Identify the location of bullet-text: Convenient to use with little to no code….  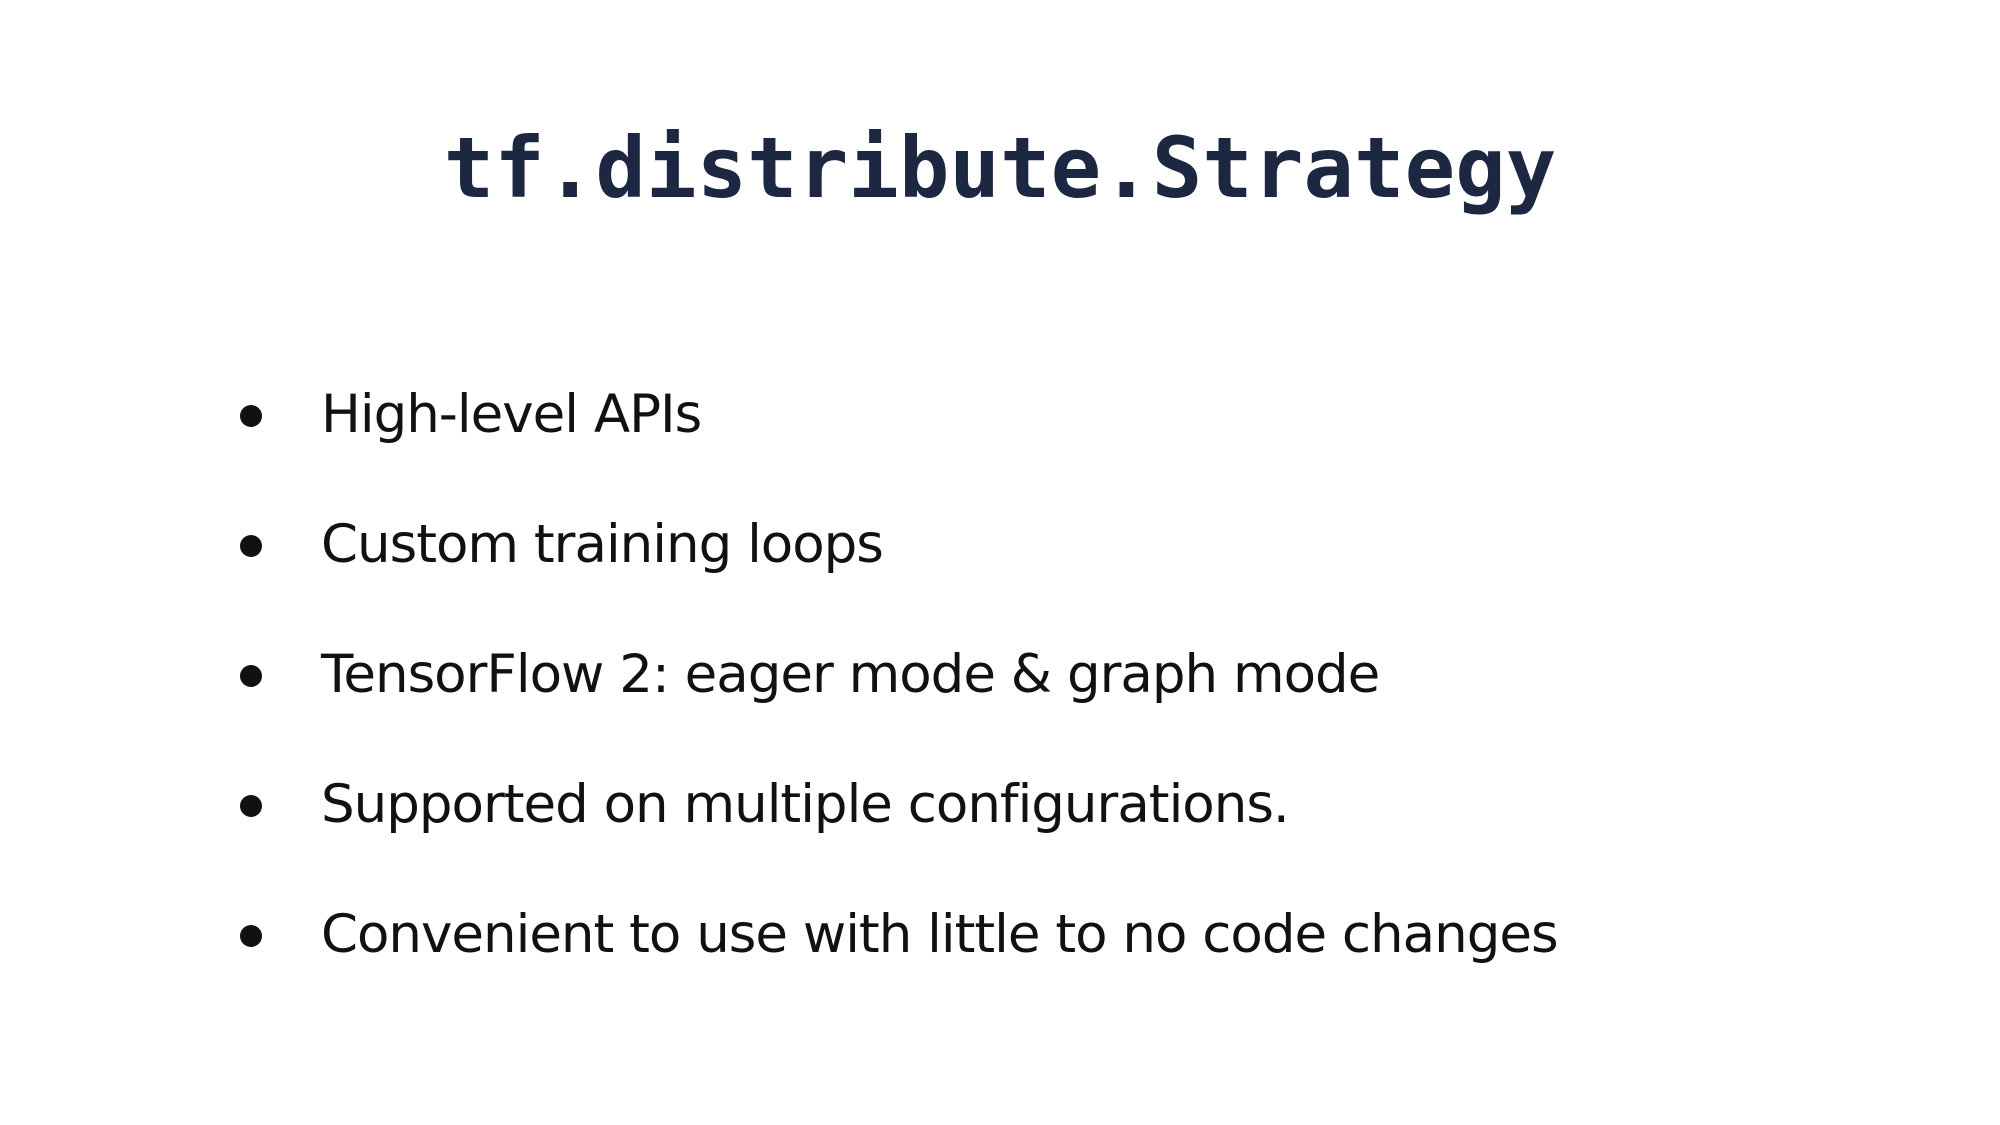
(940, 934).